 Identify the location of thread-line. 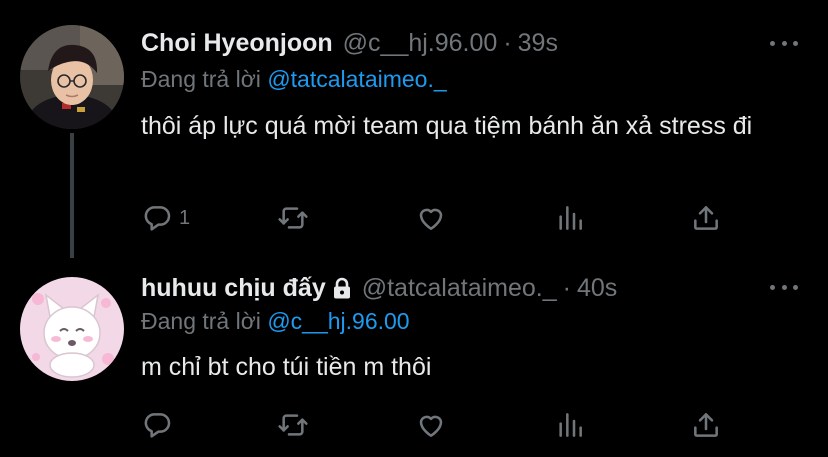
(72, 195).